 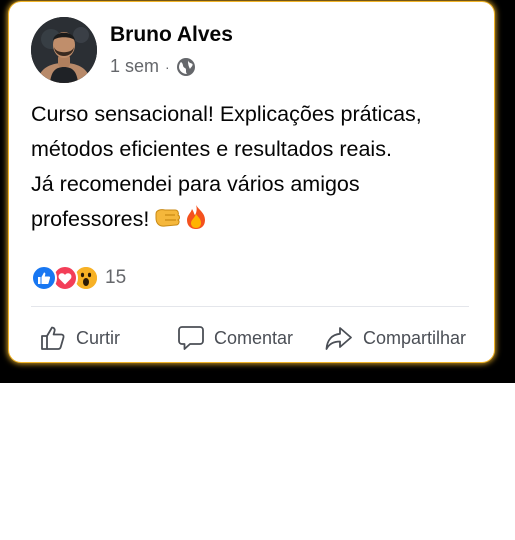 I want to click on avatar, so click(x=64, y=50).